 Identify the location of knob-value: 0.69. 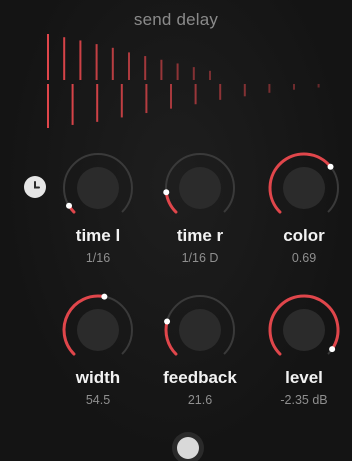
(304, 258).